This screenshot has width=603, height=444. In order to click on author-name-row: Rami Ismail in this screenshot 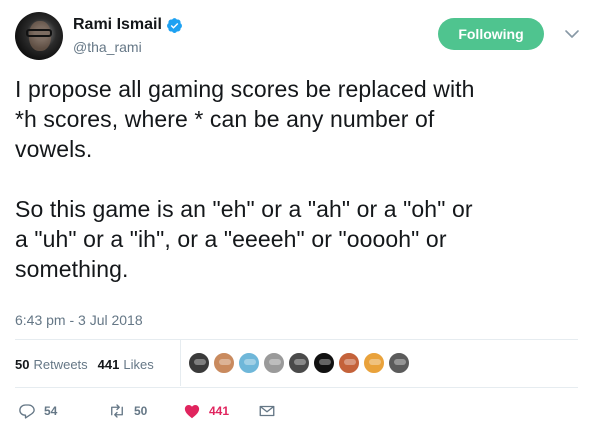, I will do `click(128, 25)`.